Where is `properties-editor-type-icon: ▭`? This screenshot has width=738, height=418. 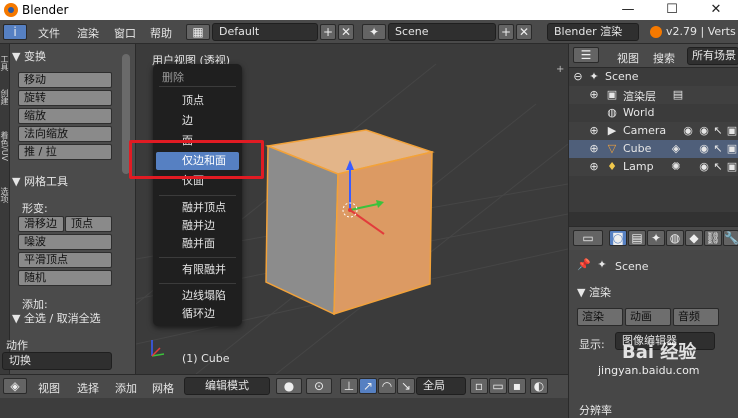 properties-editor-type-icon: ▭ is located at coordinates (588, 238).